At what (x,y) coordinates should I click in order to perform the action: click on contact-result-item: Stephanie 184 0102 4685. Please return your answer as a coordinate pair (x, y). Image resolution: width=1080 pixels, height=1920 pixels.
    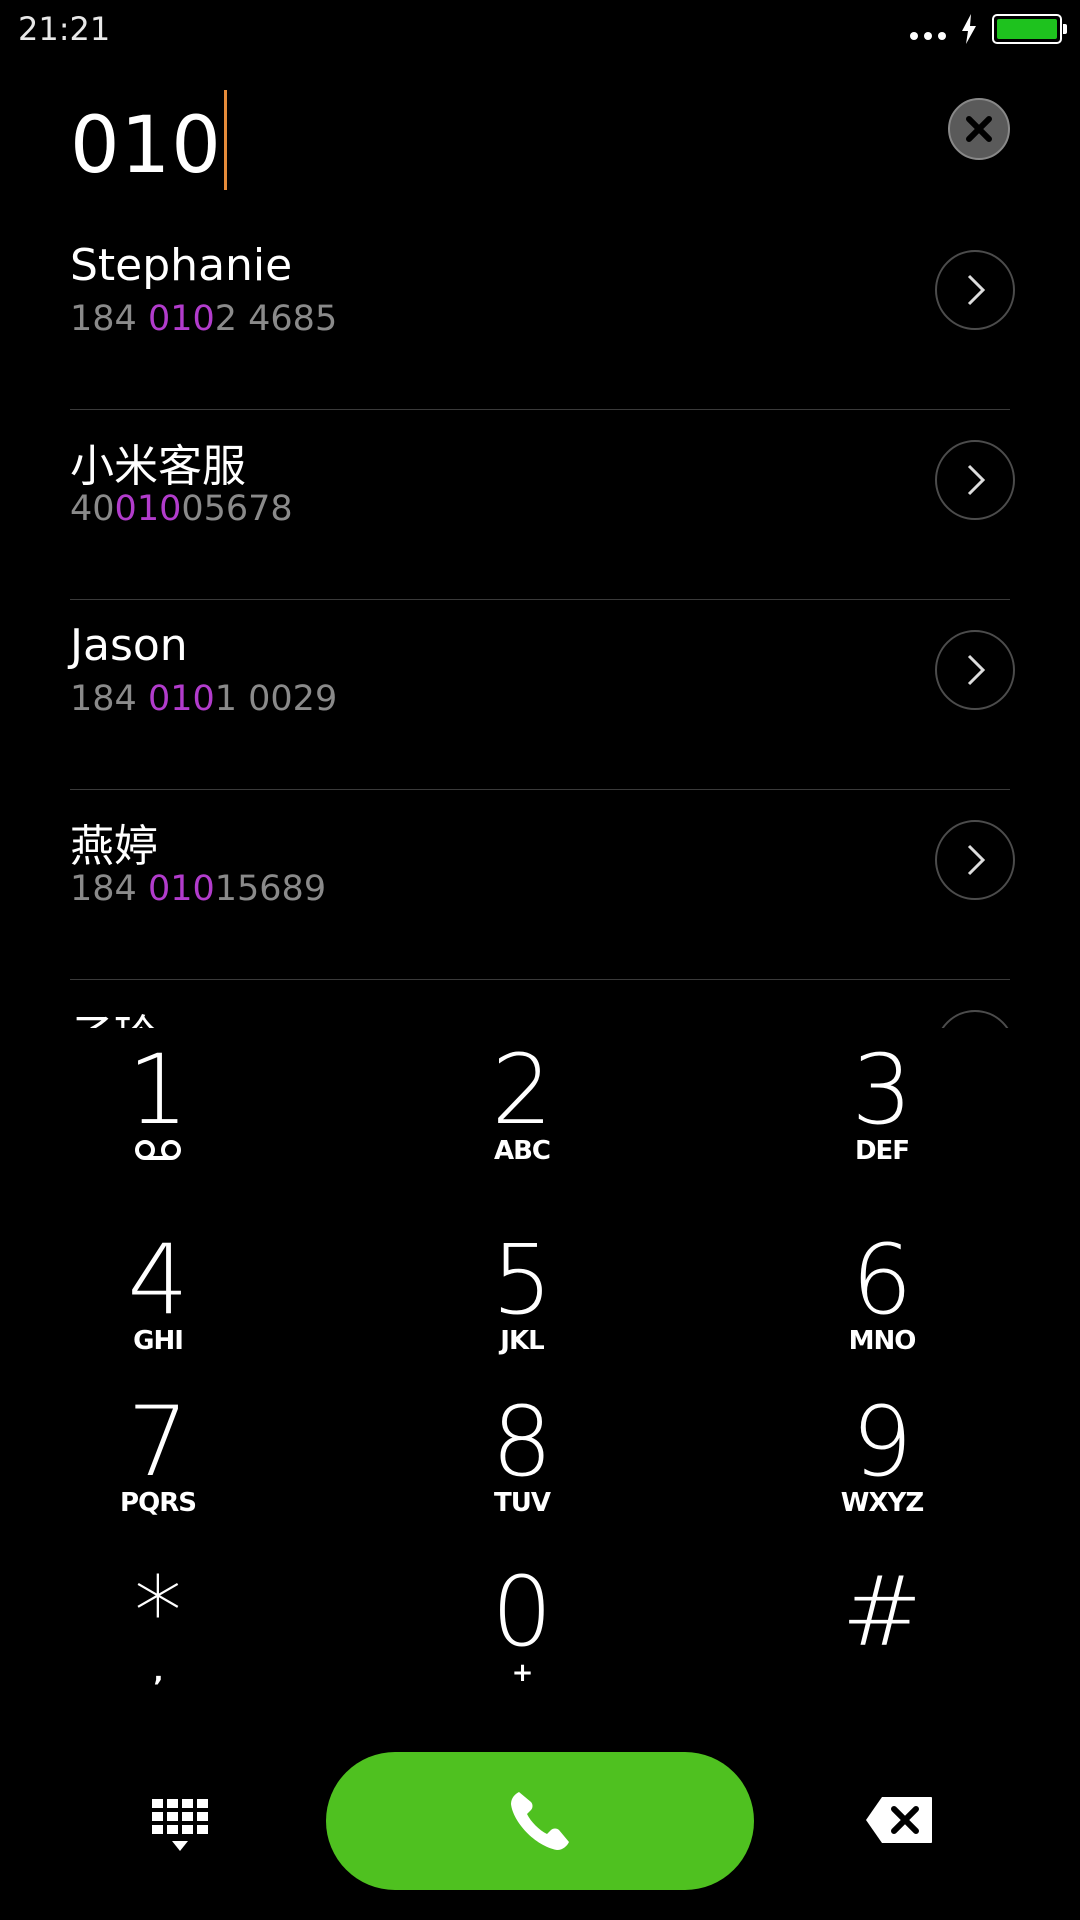
    Looking at the image, I should click on (542, 315).